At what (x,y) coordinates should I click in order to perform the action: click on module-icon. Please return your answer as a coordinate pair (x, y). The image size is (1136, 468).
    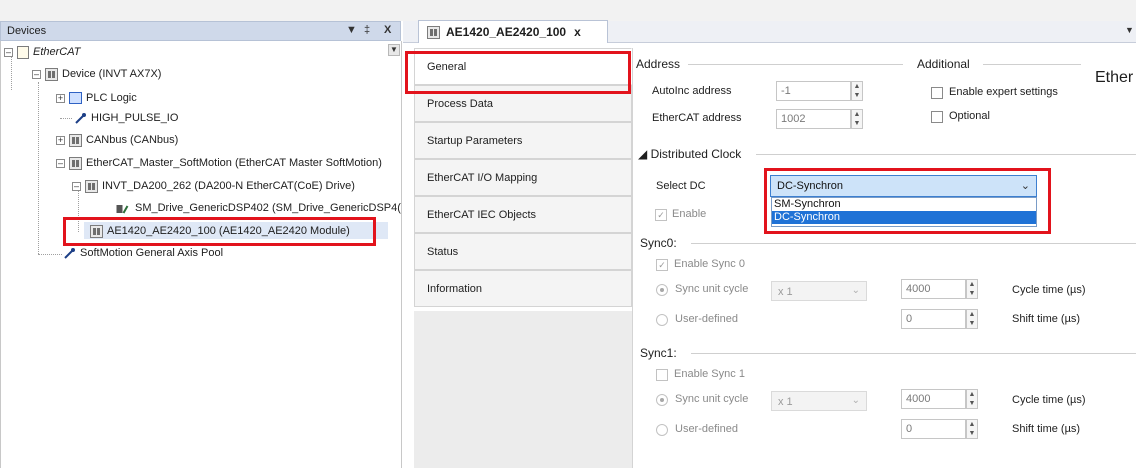
    Looking at the image, I should click on (433, 32).